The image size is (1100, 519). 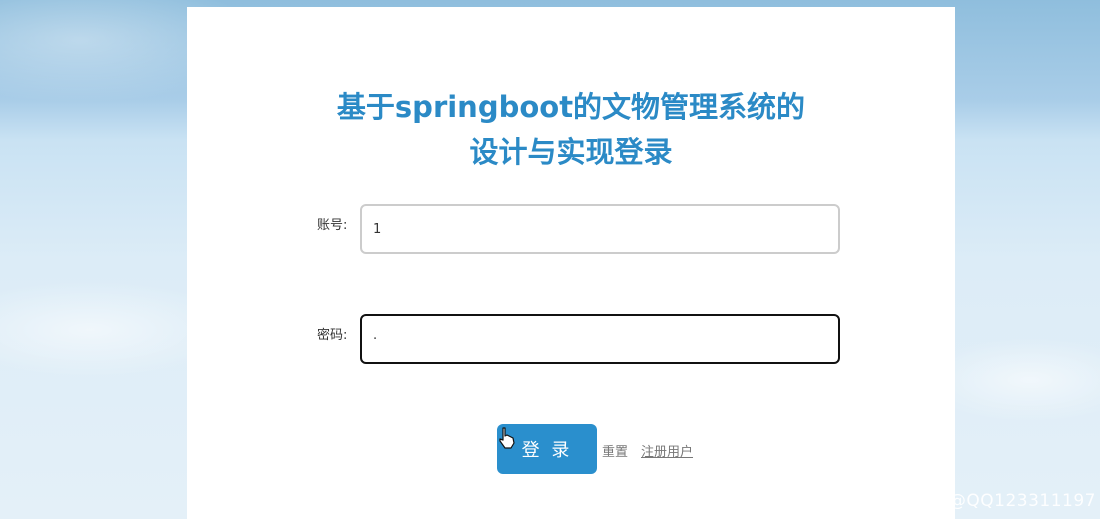 What do you see at coordinates (332, 335) in the screenshot?
I see `password-label: 密码:` at bounding box center [332, 335].